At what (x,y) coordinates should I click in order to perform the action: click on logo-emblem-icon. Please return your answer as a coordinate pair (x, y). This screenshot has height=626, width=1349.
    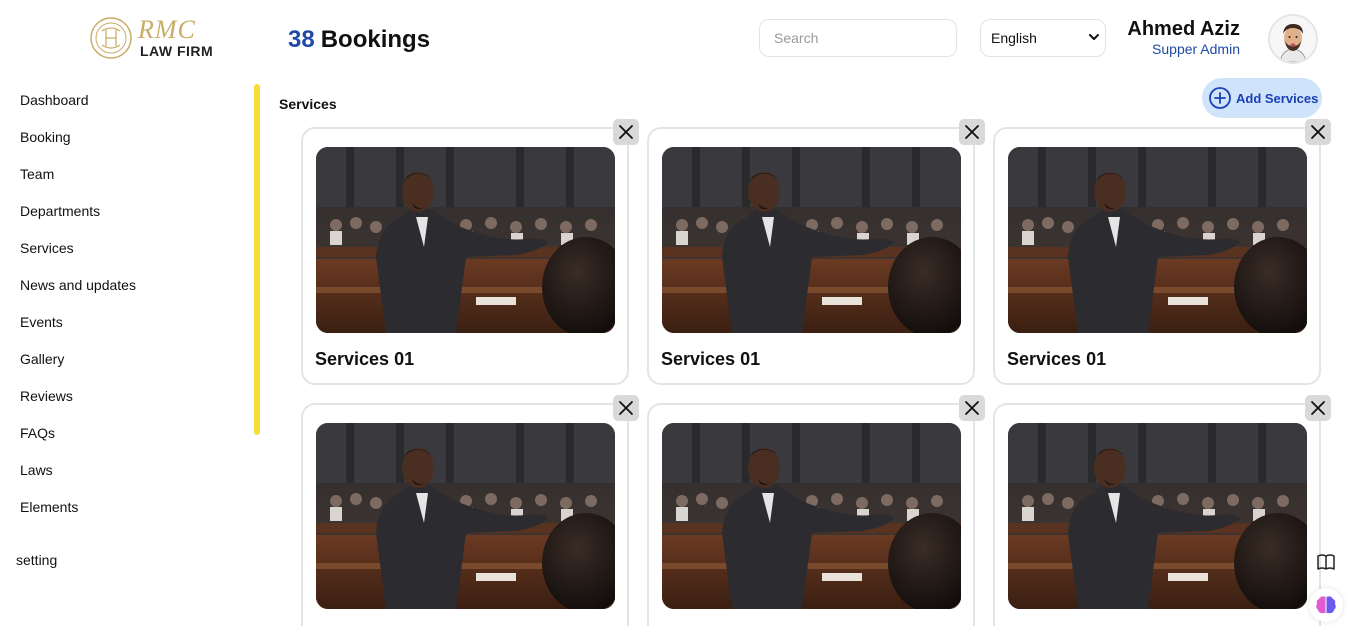
    Looking at the image, I should click on (111, 38).